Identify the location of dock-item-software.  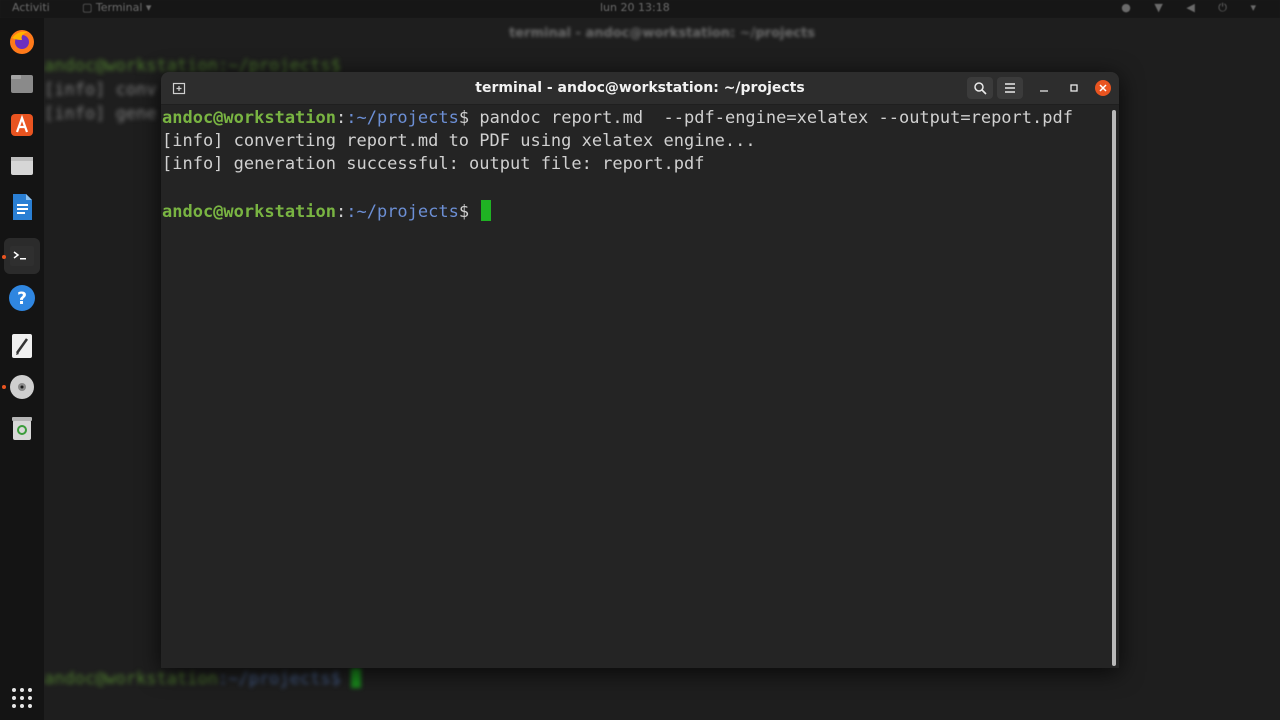
(22, 125).